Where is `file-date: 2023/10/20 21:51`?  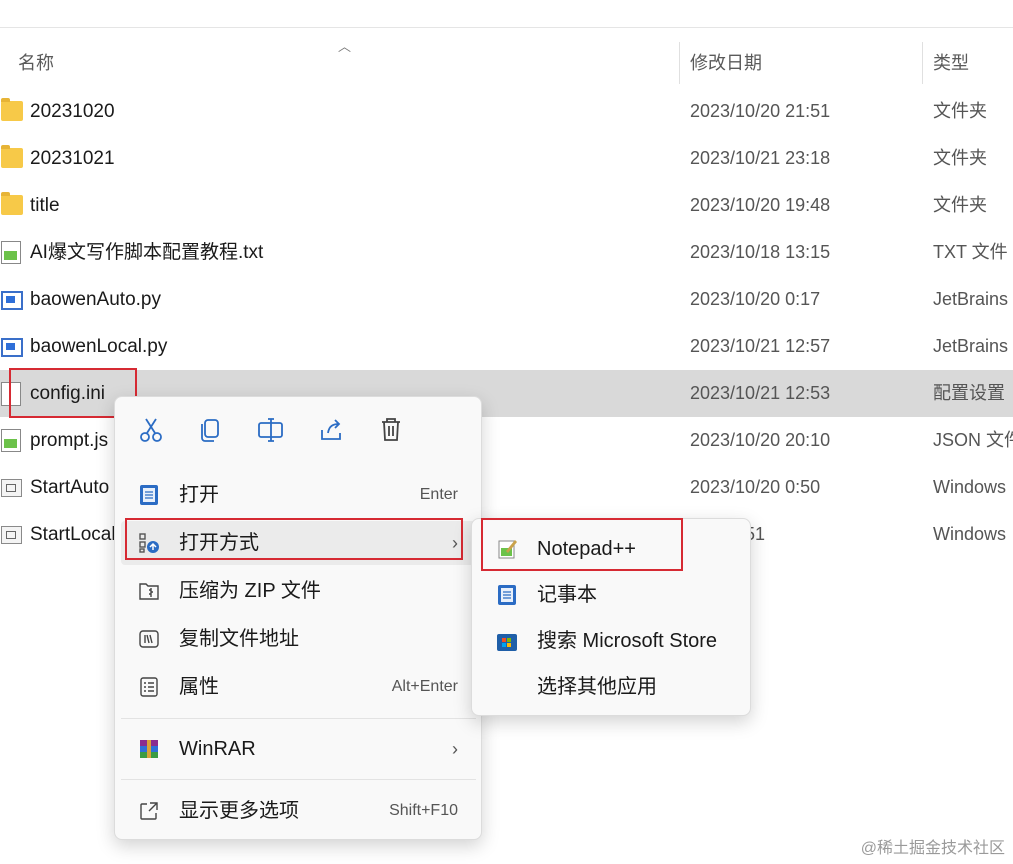
file-date: 2023/10/20 21:51 is located at coordinates (760, 111).